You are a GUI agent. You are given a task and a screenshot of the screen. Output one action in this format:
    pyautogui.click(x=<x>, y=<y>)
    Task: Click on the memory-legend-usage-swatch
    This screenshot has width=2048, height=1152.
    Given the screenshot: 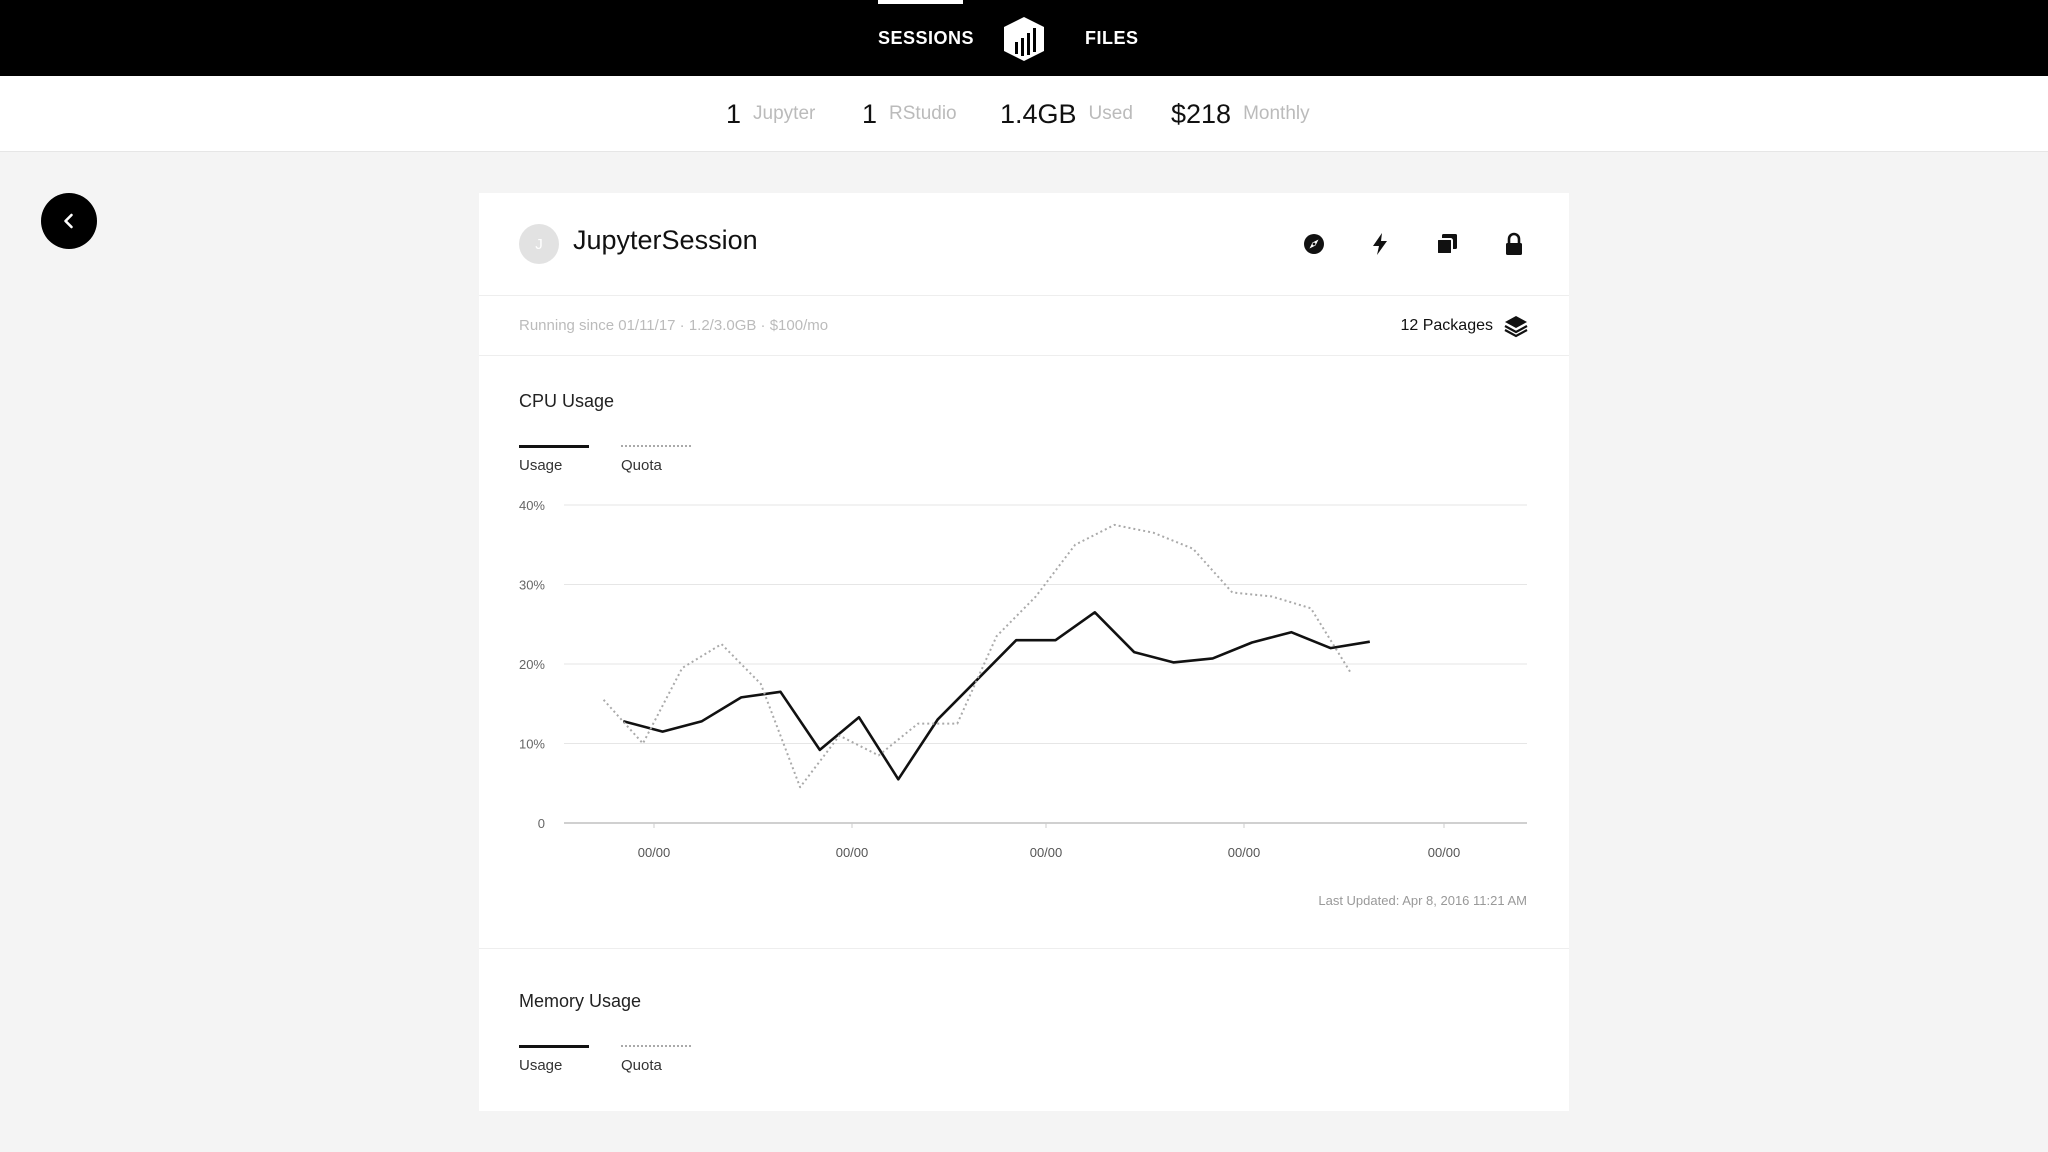 What is the action you would take?
    pyautogui.click(x=554, y=1046)
    